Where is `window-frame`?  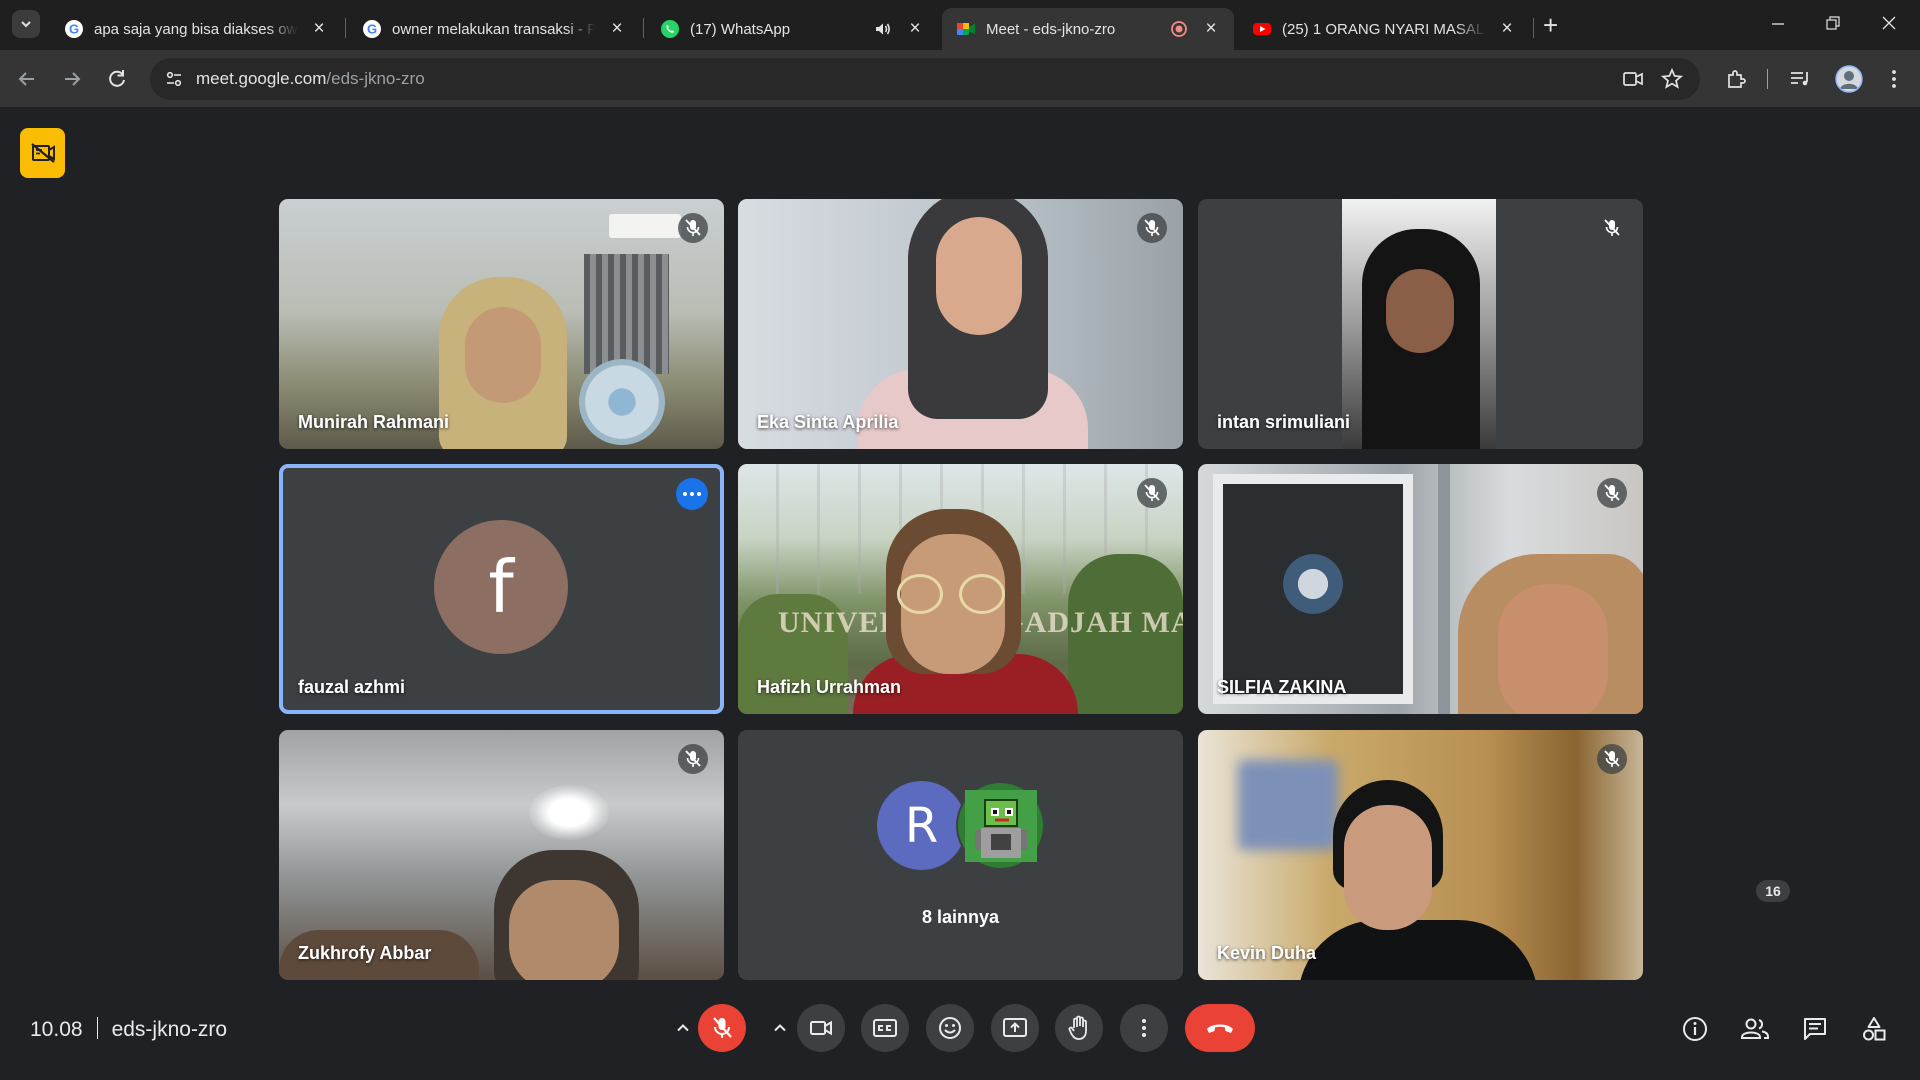
window-frame is located at coordinates (1313, 589).